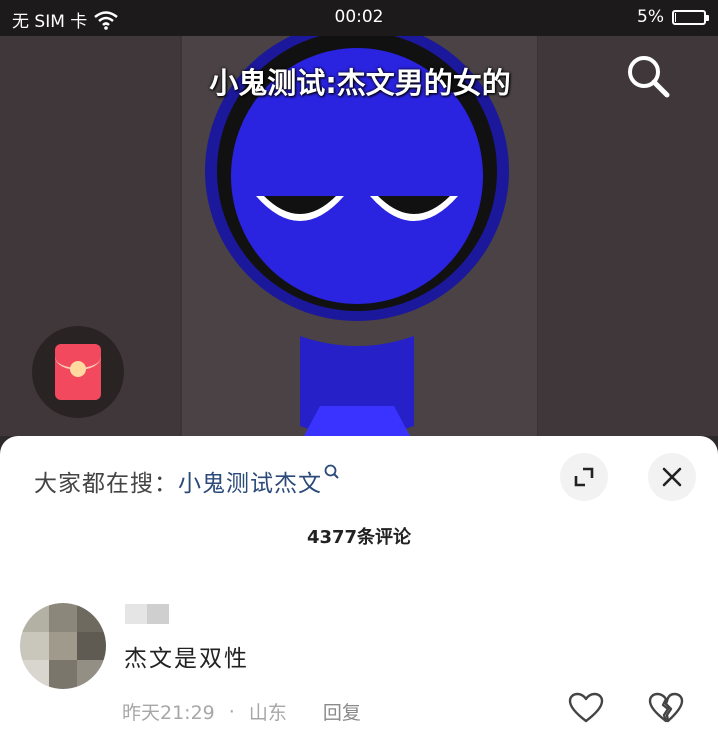 The width and height of the screenshot is (718, 750). What do you see at coordinates (241, 711) in the screenshot?
I see `comment-meta: 昨天21:29 · 山东 回复` at bounding box center [241, 711].